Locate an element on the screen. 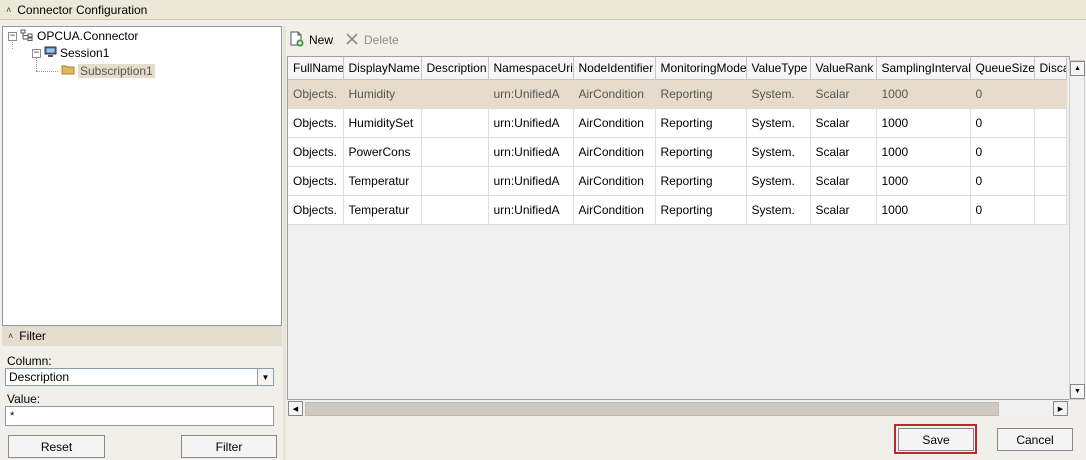 This screenshot has height=460, width=1086. column-header: ValueRank is located at coordinates (843, 68).